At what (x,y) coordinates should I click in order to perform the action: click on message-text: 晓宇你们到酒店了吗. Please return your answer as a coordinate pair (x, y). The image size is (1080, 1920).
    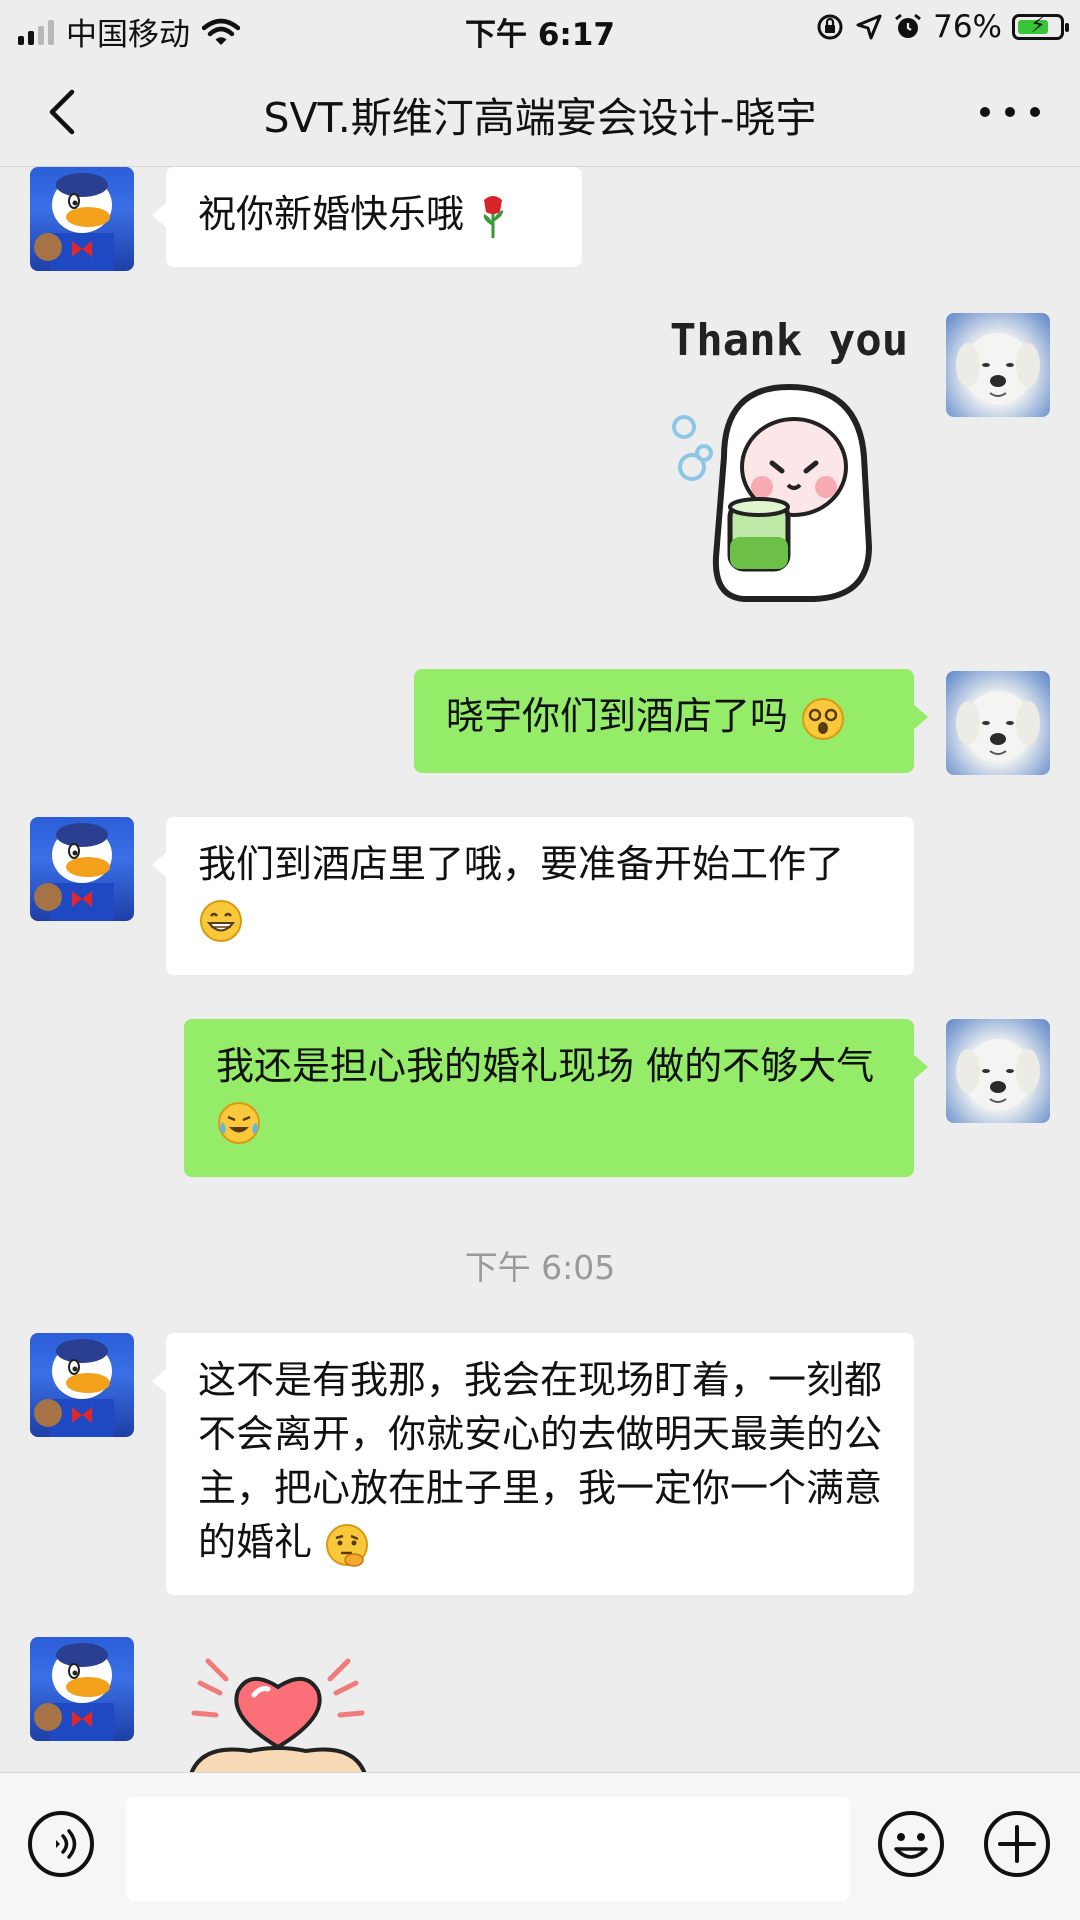
    Looking at the image, I should click on (617, 716).